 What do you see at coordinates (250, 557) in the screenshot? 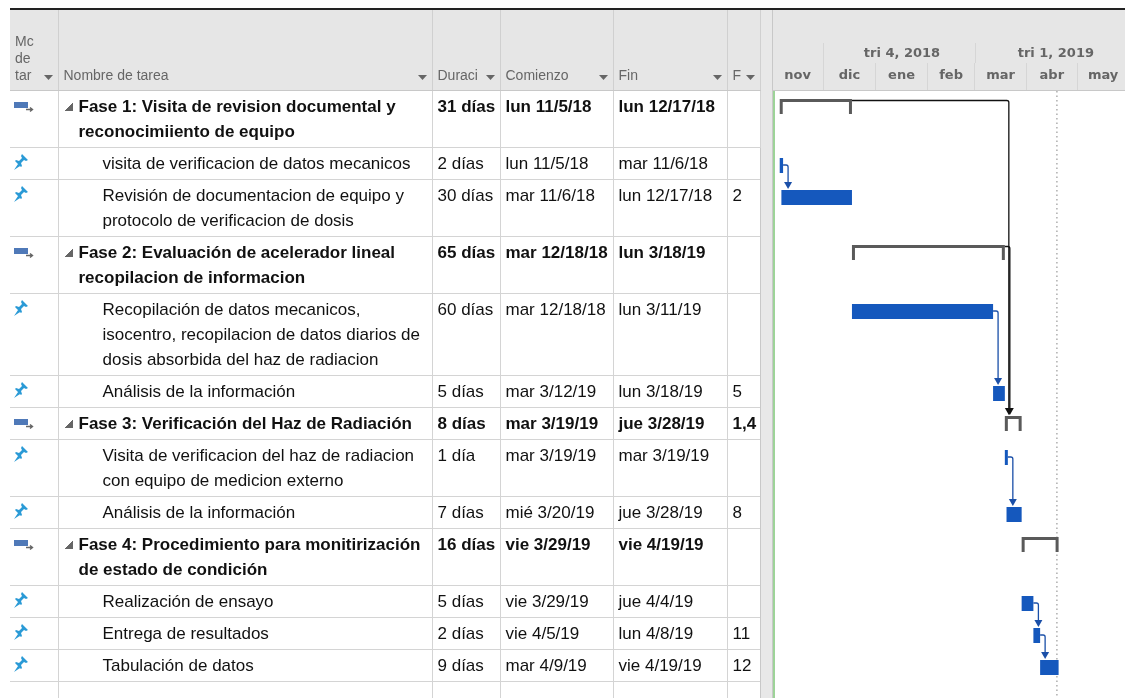
I see `task-name: Fase 4: Procedimiento para monitirización de estado de condición` at bounding box center [250, 557].